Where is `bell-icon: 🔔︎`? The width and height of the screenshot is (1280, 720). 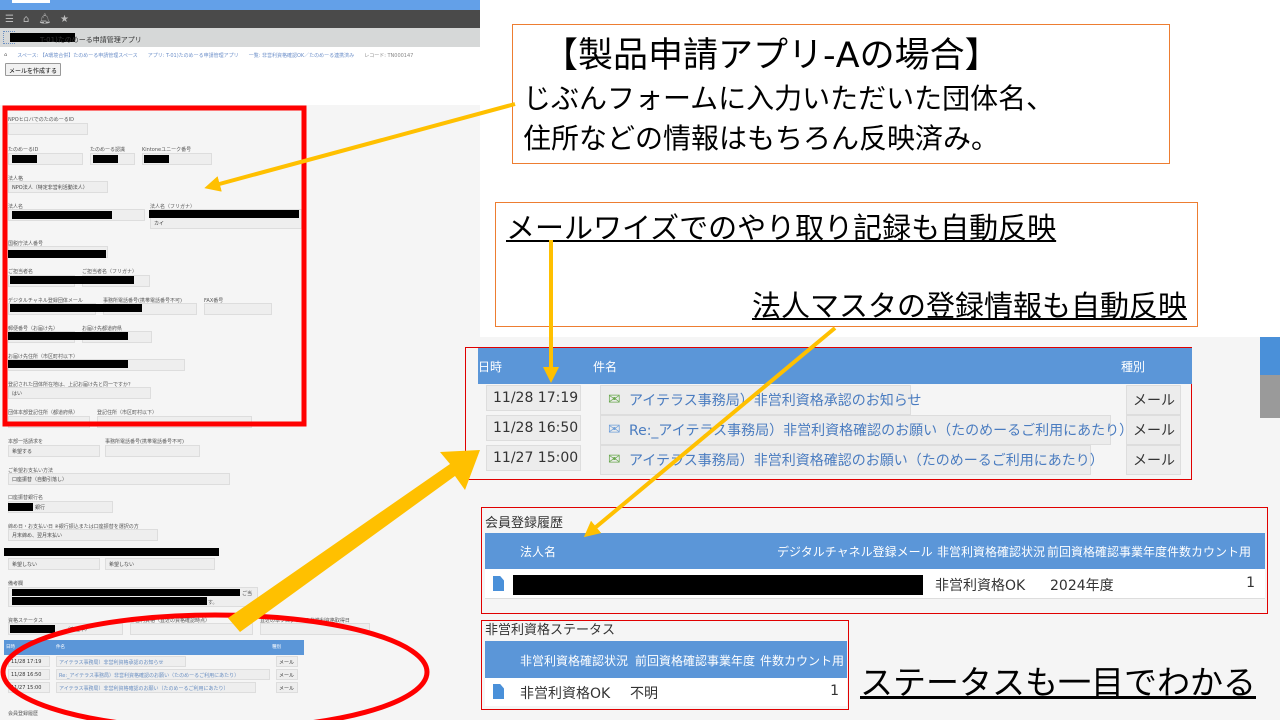
bell-icon: 🔔︎ is located at coordinates (44, 19).